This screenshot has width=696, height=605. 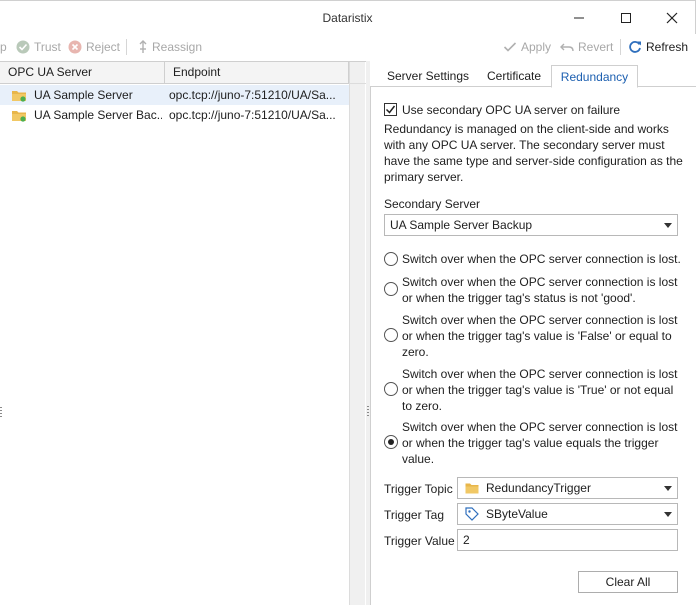 I want to click on settings-tabs: Server Settings Certificate Redundancy, so click(x=533, y=74).